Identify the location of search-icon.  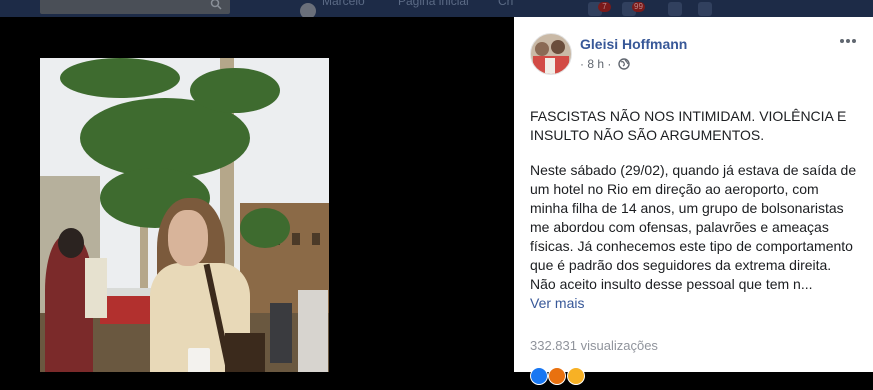
(216, 5).